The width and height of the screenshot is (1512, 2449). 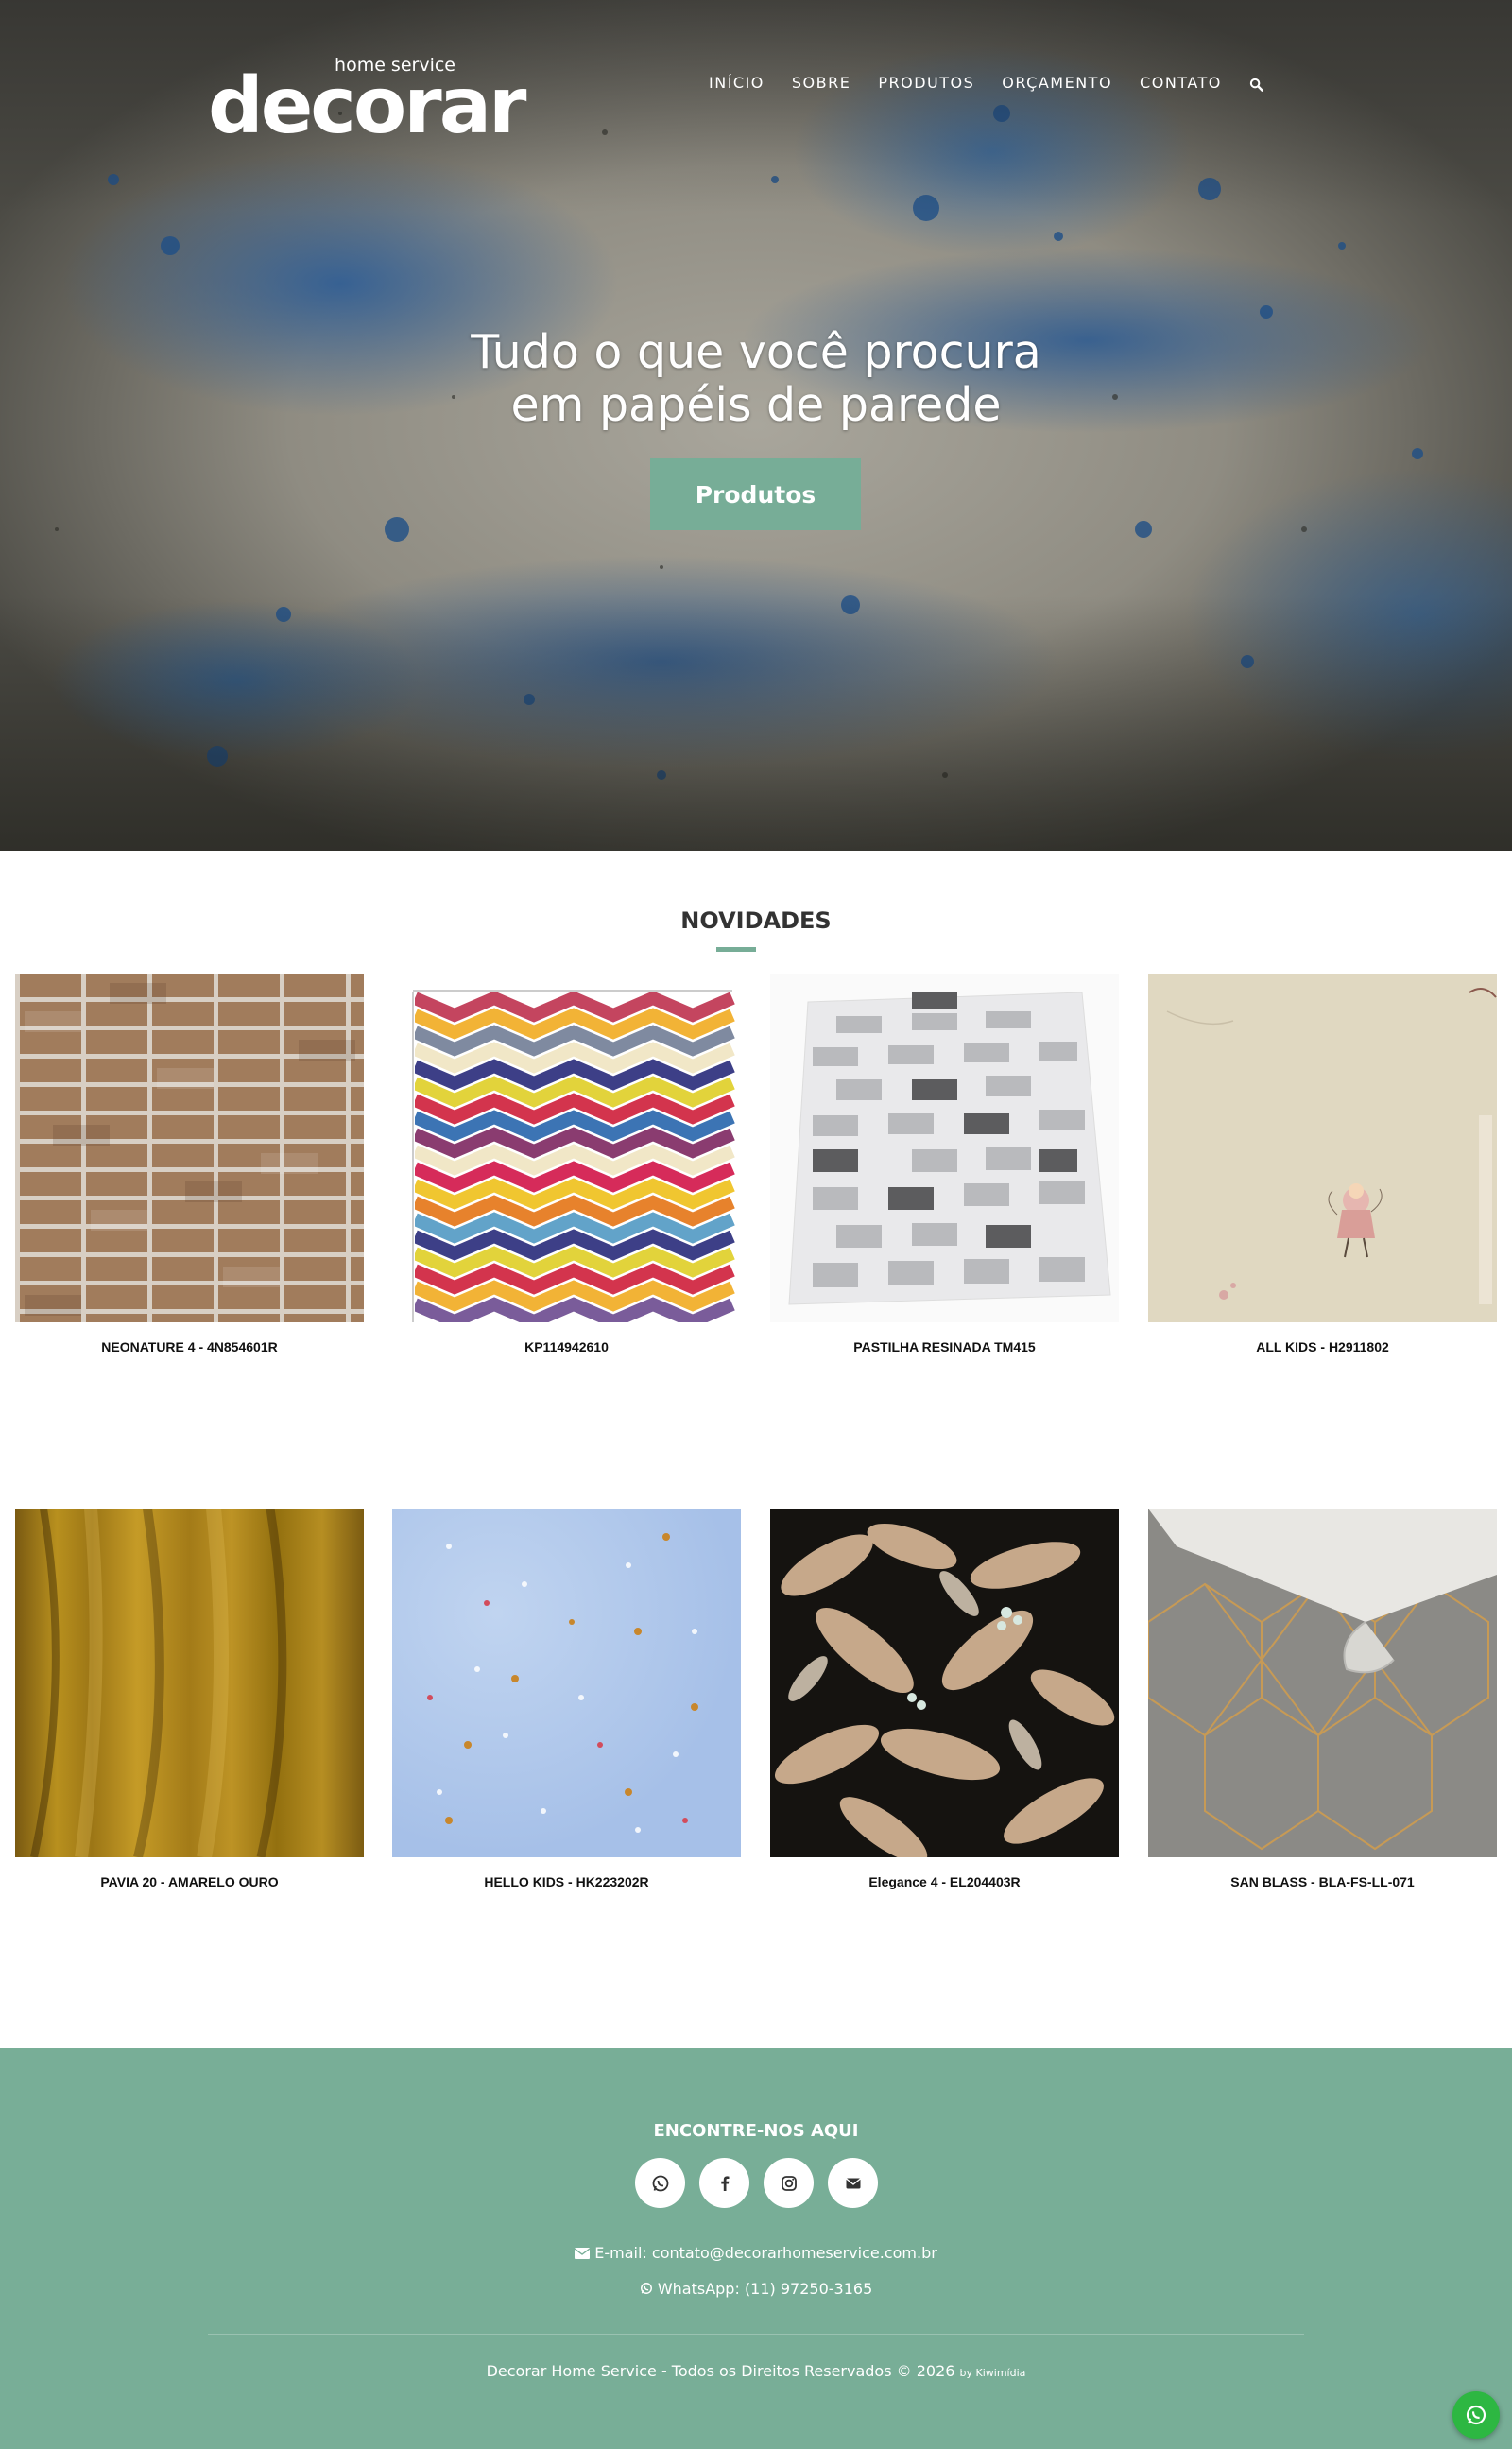 I want to click on product-name: ALL KIDS - H2911802, so click(x=1322, y=1346).